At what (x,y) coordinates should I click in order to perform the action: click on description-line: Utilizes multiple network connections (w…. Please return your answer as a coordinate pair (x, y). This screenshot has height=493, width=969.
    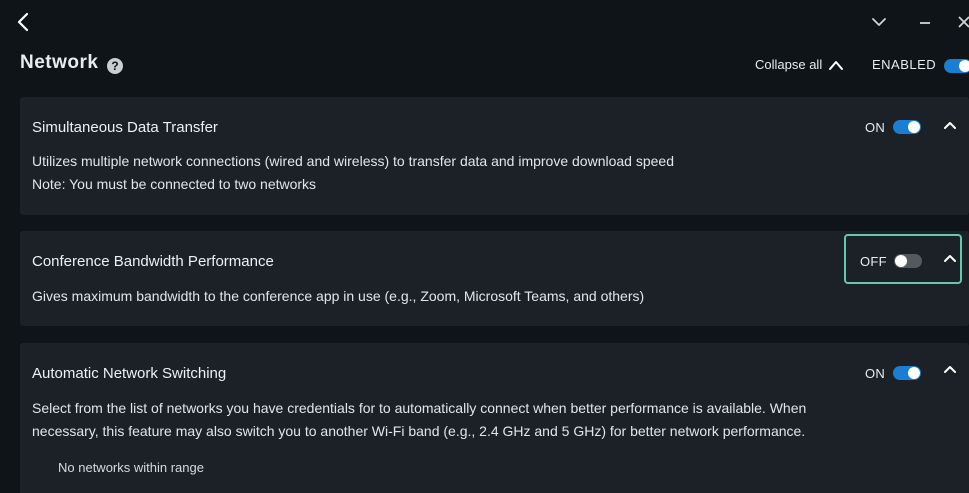
    Looking at the image, I should click on (353, 161).